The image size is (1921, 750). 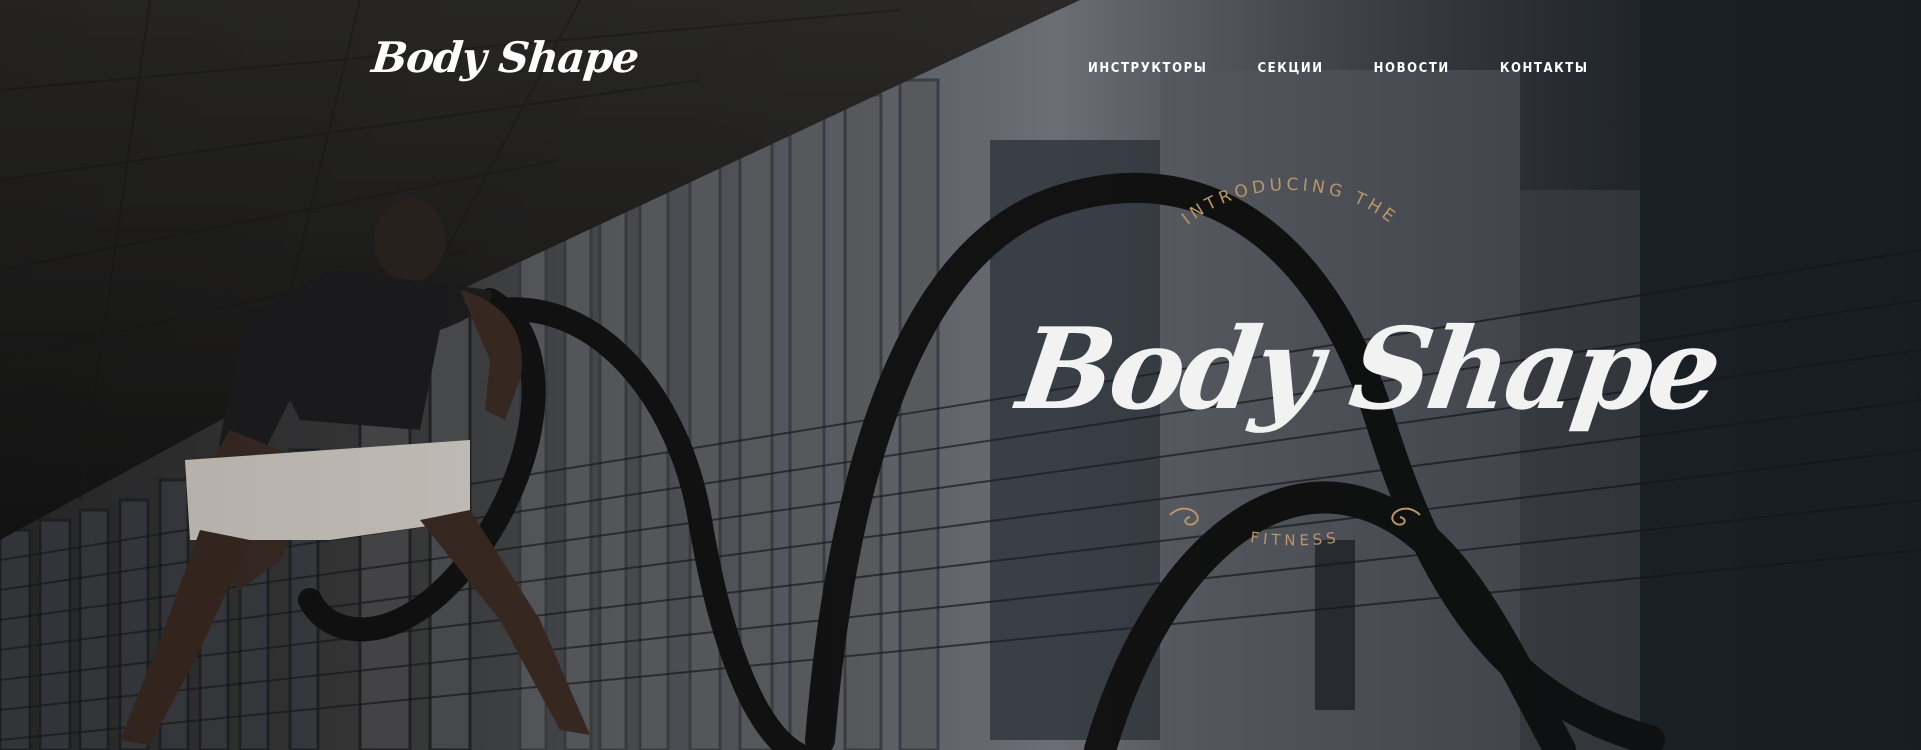 What do you see at coordinates (1544, 69) in the screenshot?
I see `nav-link-contacts: КОНТАКТЫ` at bounding box center [1544, 69].